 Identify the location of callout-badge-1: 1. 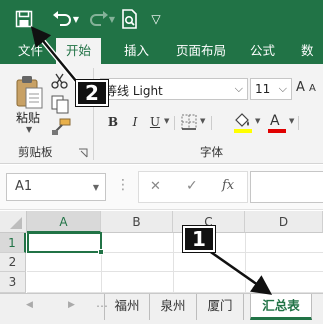
(199, 239).